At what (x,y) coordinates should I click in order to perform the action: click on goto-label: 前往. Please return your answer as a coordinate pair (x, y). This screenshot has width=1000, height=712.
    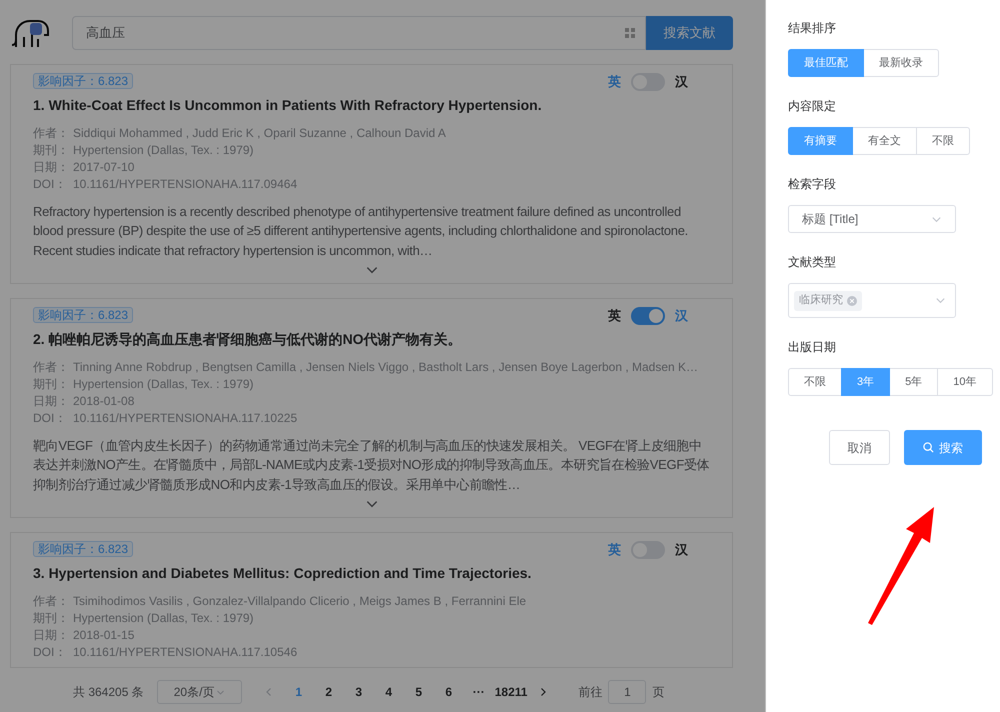
    Looking at the image, I should click on (590, 692).